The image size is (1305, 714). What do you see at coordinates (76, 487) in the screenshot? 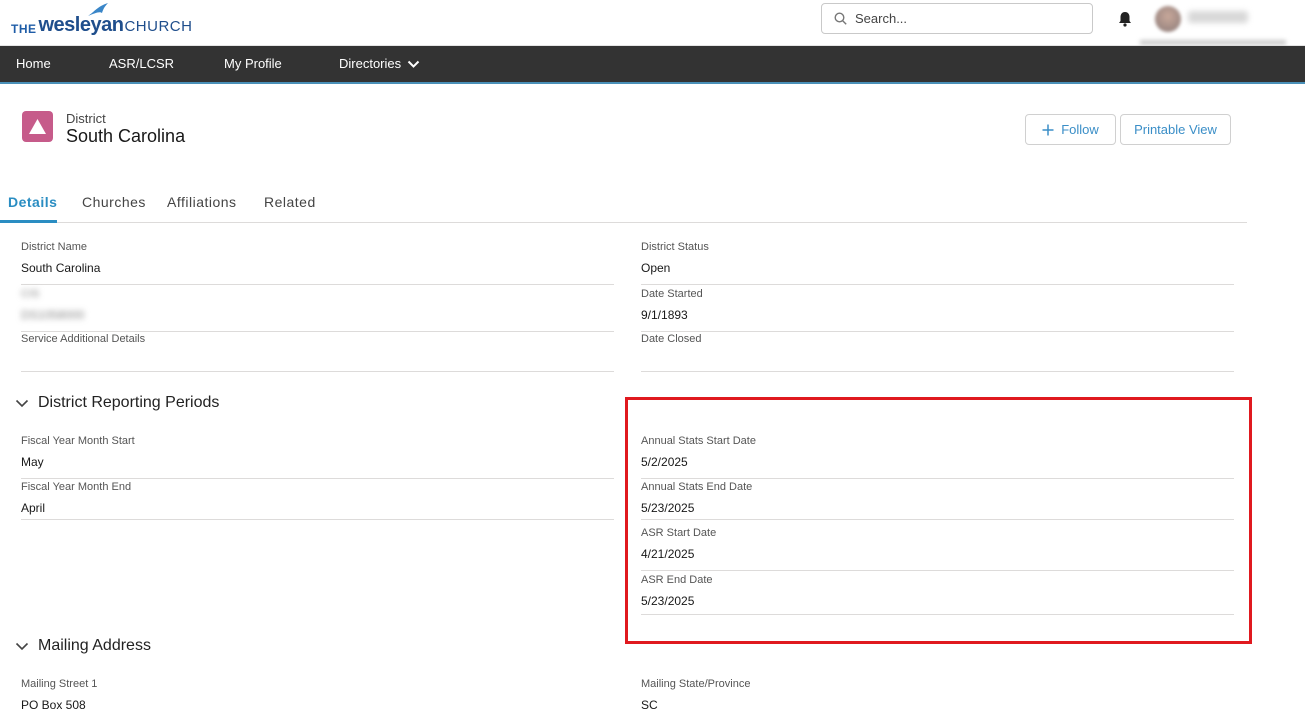
I see `field-label: Fiscal Year Month End` at bounding box center [76, 487].